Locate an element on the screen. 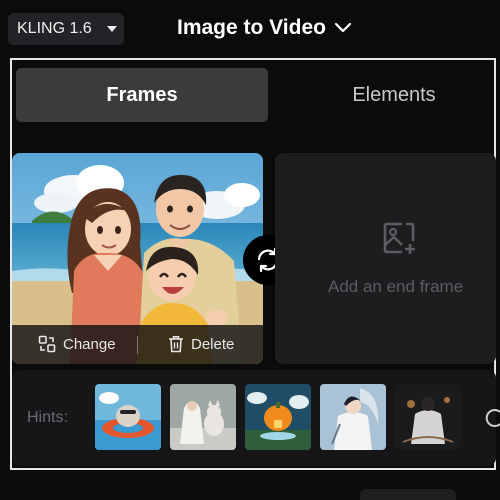  delete-button: Delete is located at coordinates (201, 344).